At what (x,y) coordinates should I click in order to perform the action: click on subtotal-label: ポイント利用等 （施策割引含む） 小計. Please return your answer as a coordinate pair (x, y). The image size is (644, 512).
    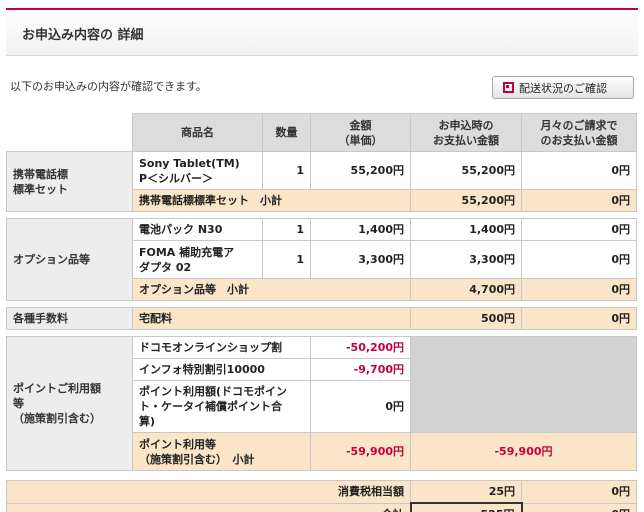
    Looking at the image, I should click on (221, 451).